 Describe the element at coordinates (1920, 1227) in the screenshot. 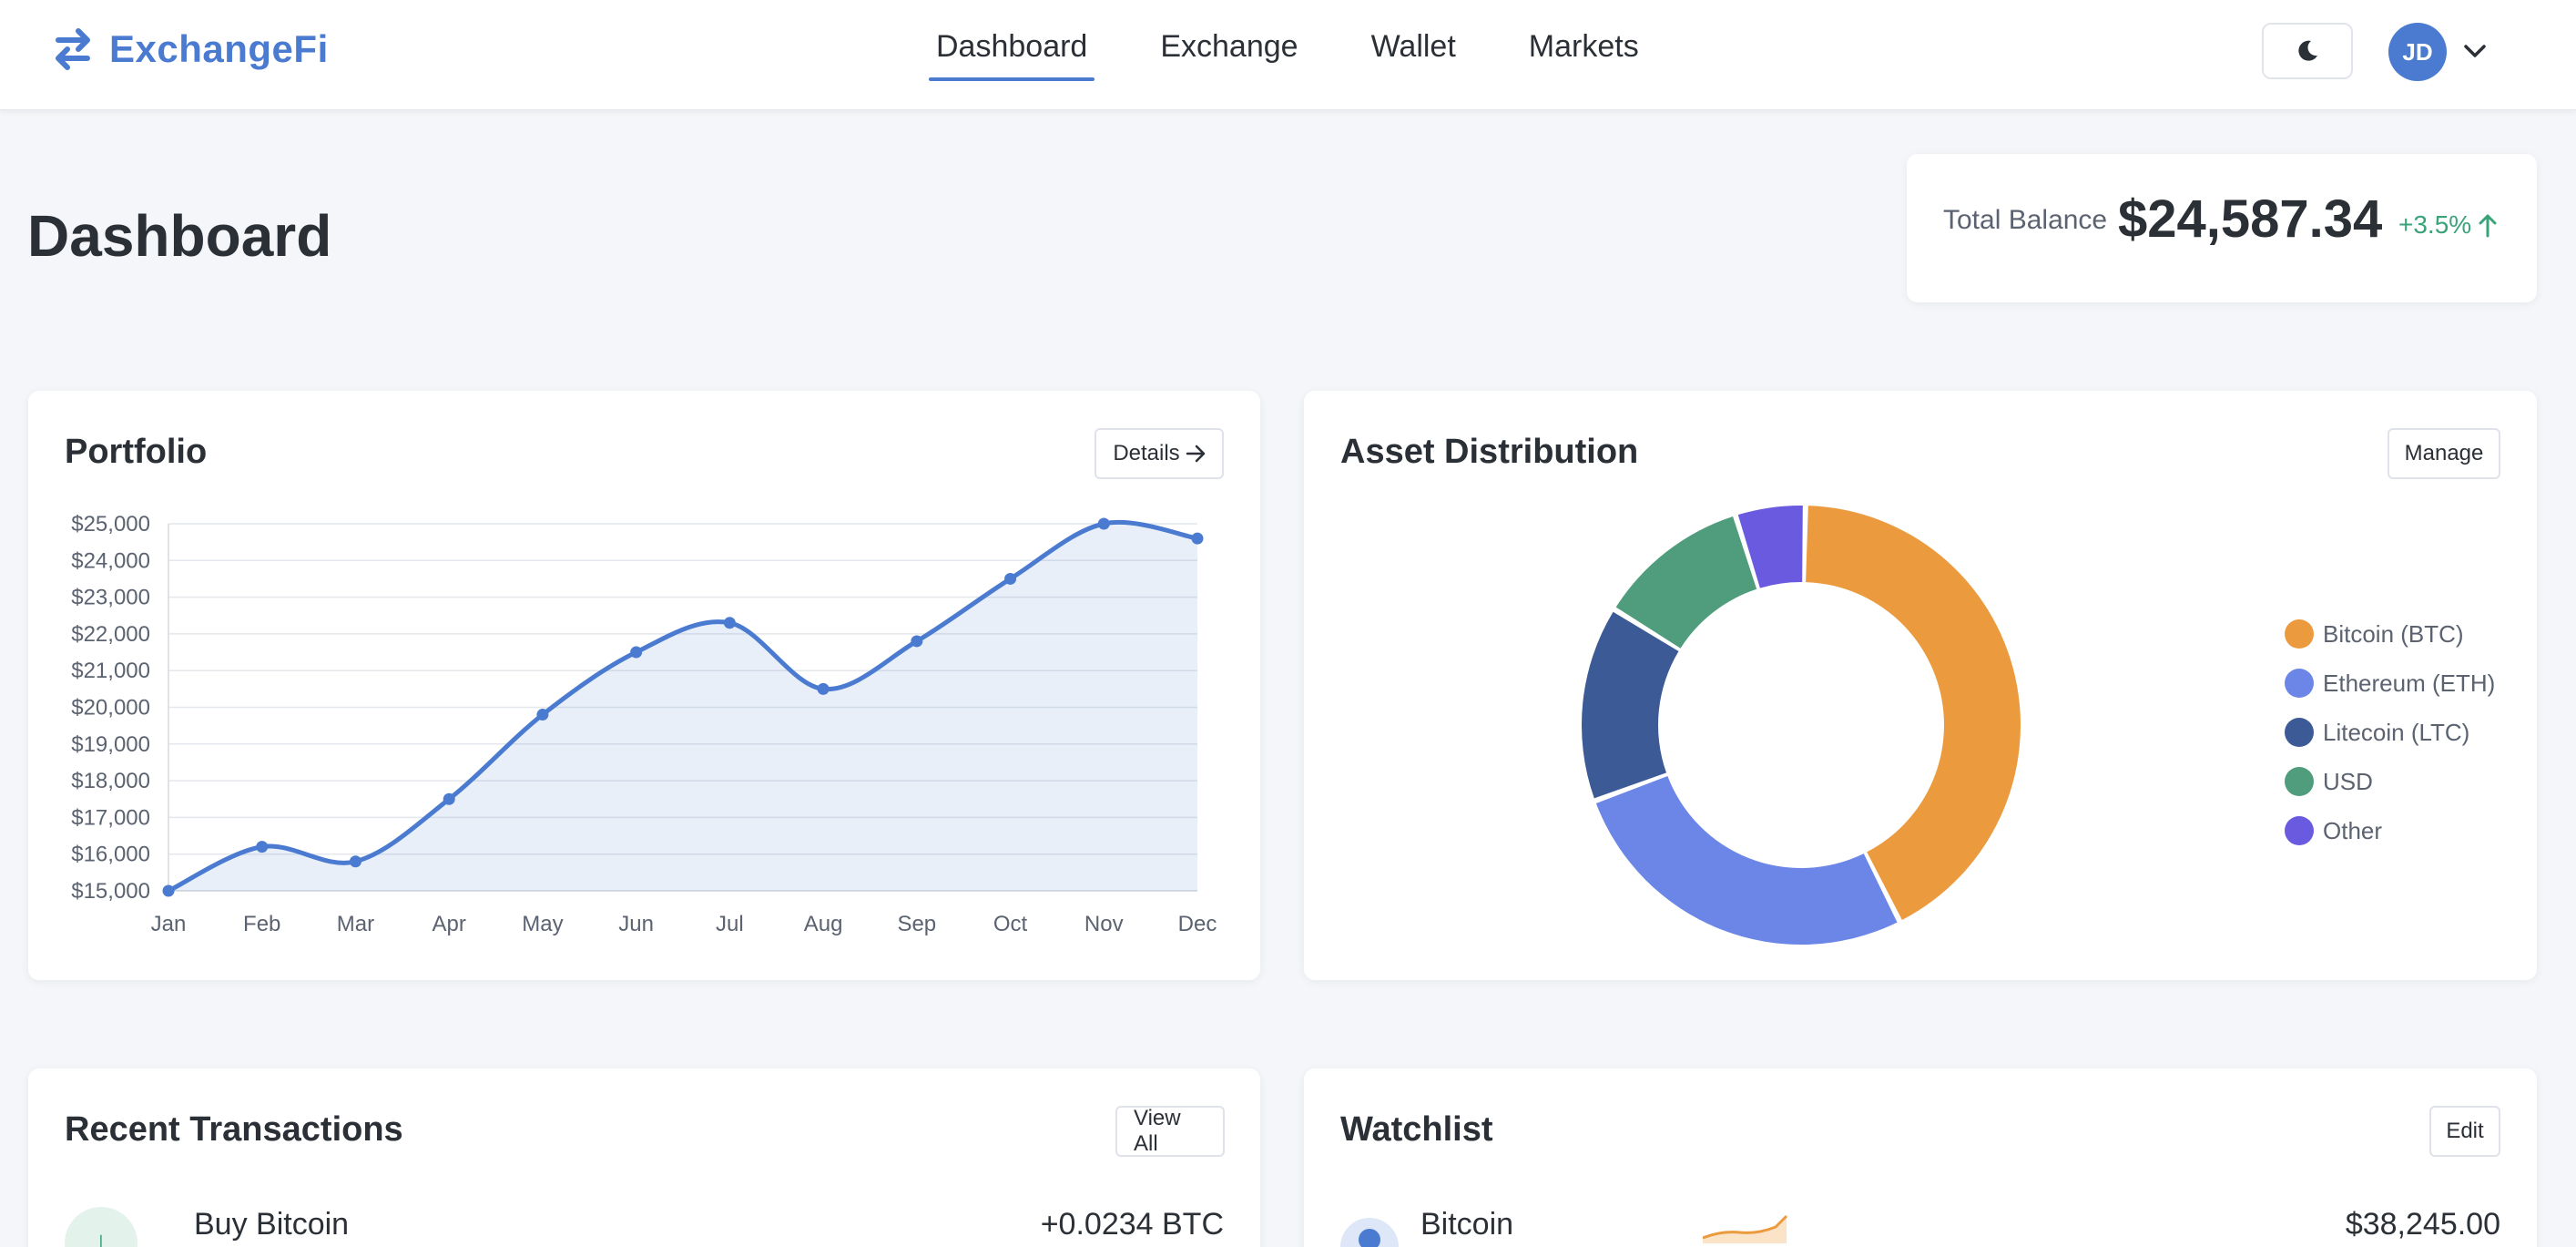

I see `watchlist-row: Bitcoin $38,245.00` at that location.